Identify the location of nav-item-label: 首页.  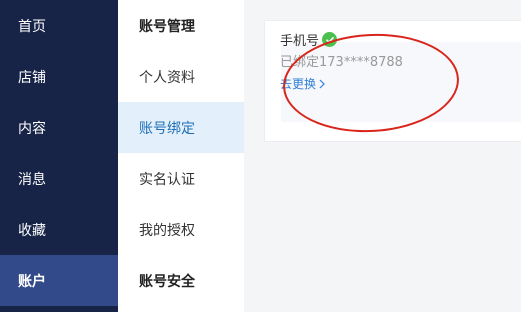
(32, 26).